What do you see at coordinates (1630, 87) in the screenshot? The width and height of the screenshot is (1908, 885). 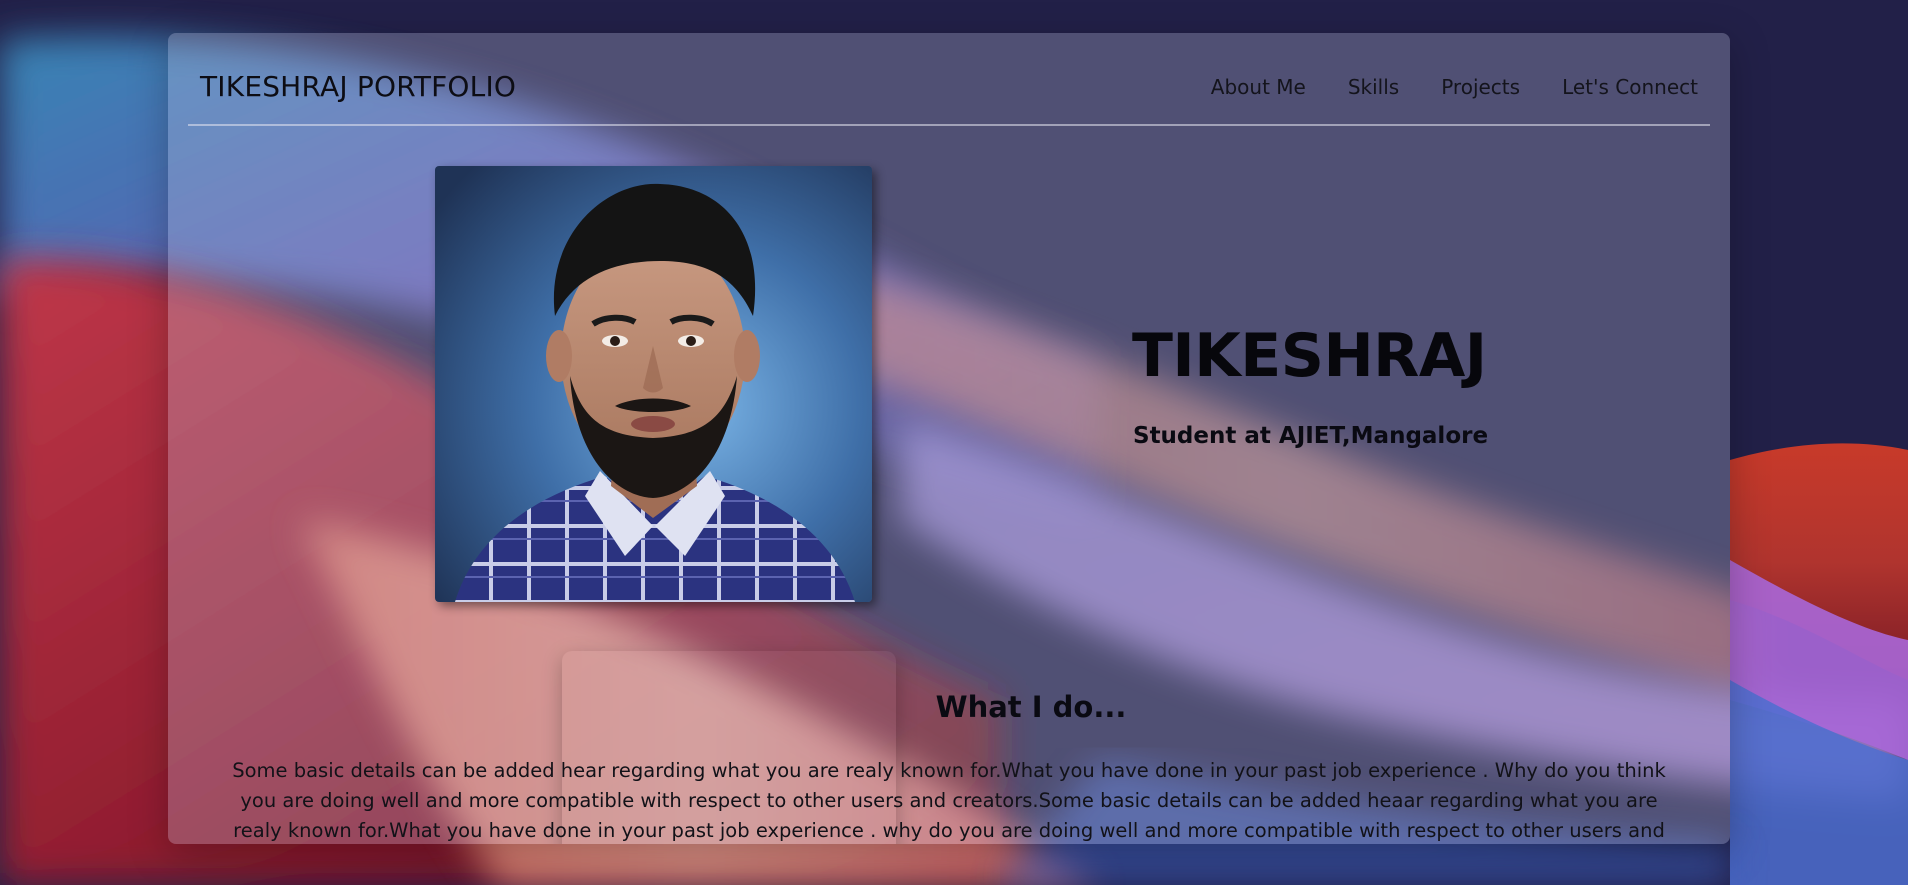 I see `nav-link-lets-connect: Let's Connect` at bounding box center [1630, 87].